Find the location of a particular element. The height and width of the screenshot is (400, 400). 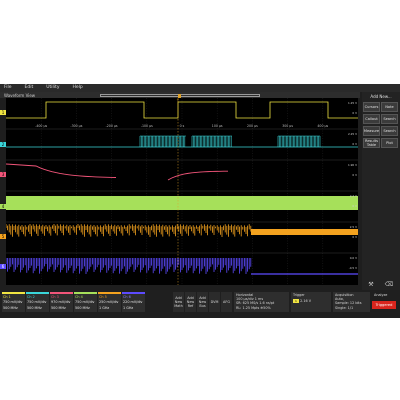

scale-label-ch6: -0.5 V is located at coordinates (353, 268).